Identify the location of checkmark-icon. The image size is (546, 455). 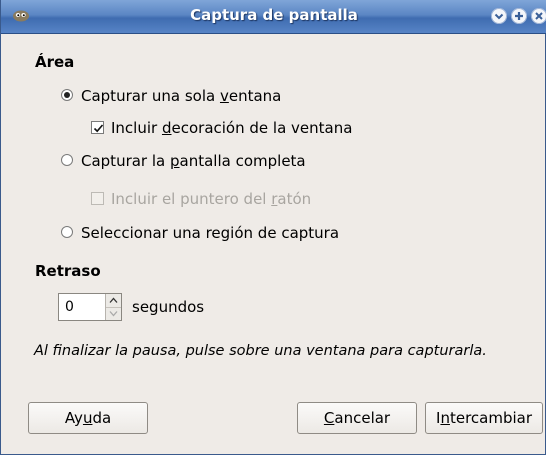
(98, 128).